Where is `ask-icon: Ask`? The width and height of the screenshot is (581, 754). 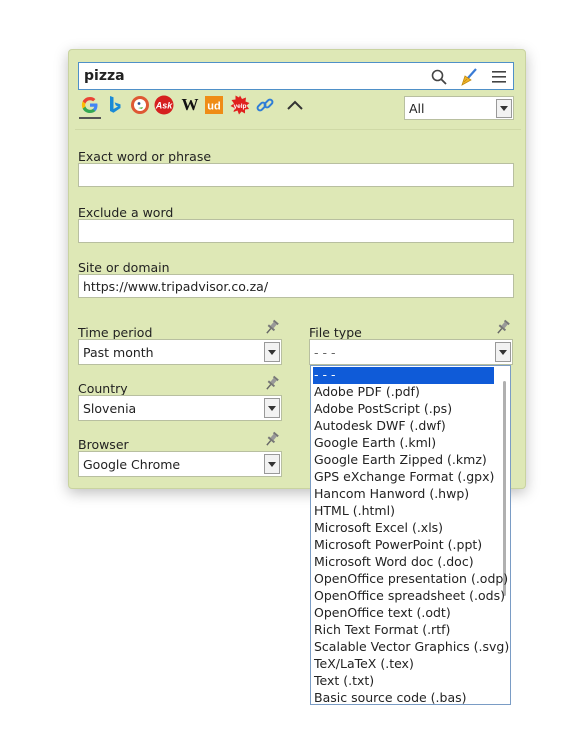 ask-icon: Ask is located at coordinates (164, 105).